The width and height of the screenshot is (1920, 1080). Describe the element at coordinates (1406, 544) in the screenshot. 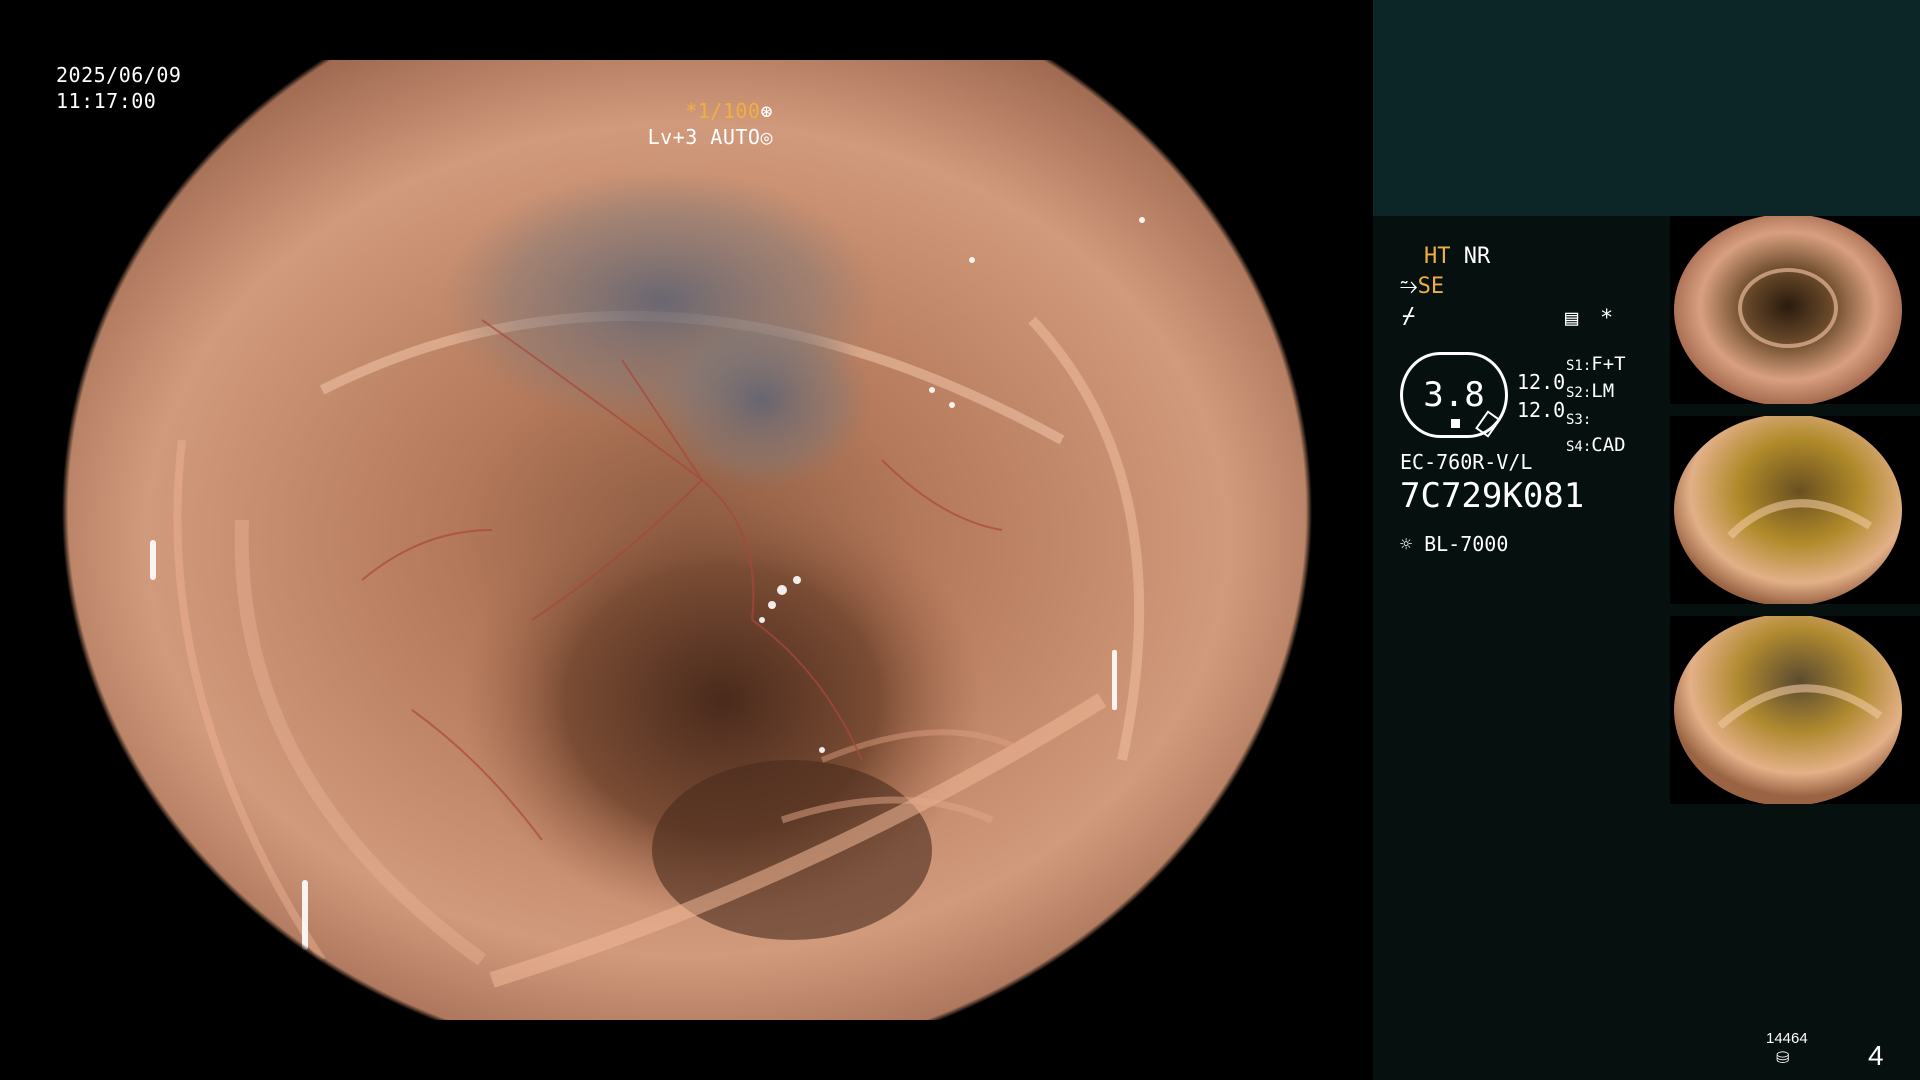

I see `light-source-icon: ☼` at that location.